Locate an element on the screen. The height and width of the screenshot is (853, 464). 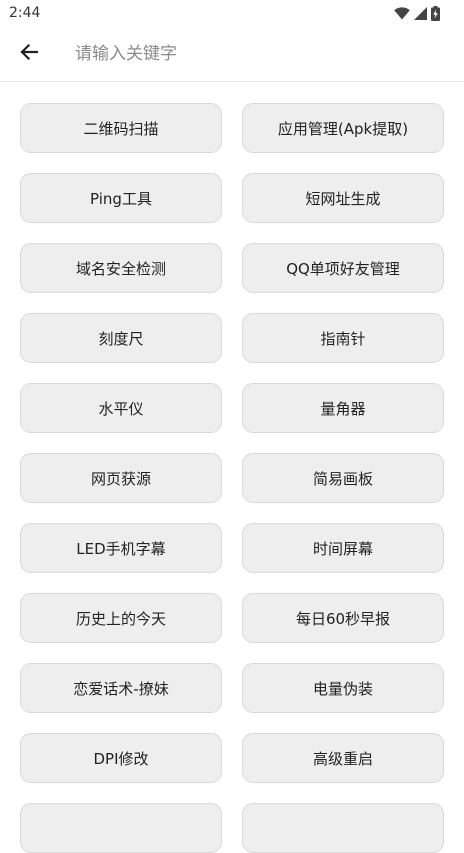
tool-button-label: 时间屏幕 is located at coordinates (342, 548).